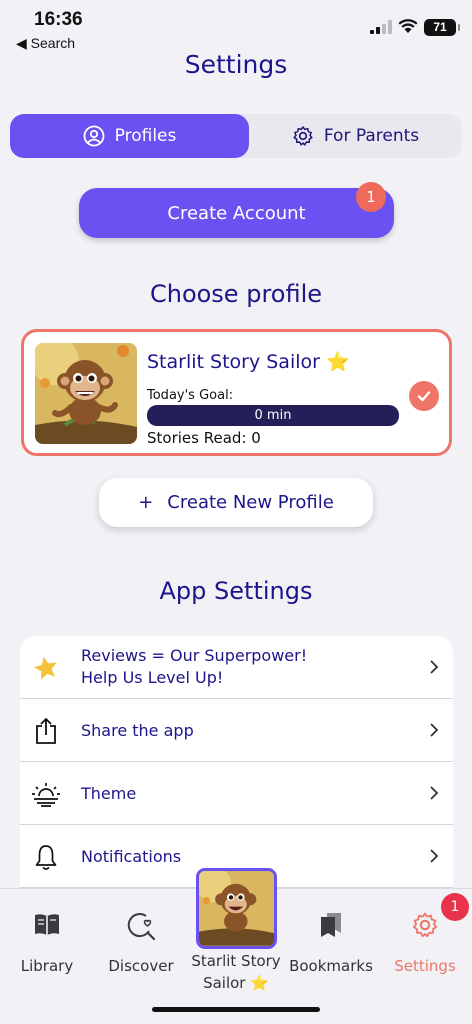 The image size is (472, 1024). Describe the element at coordinates (236, 1009) in the screenshot. I see `home-indicator` at that location.